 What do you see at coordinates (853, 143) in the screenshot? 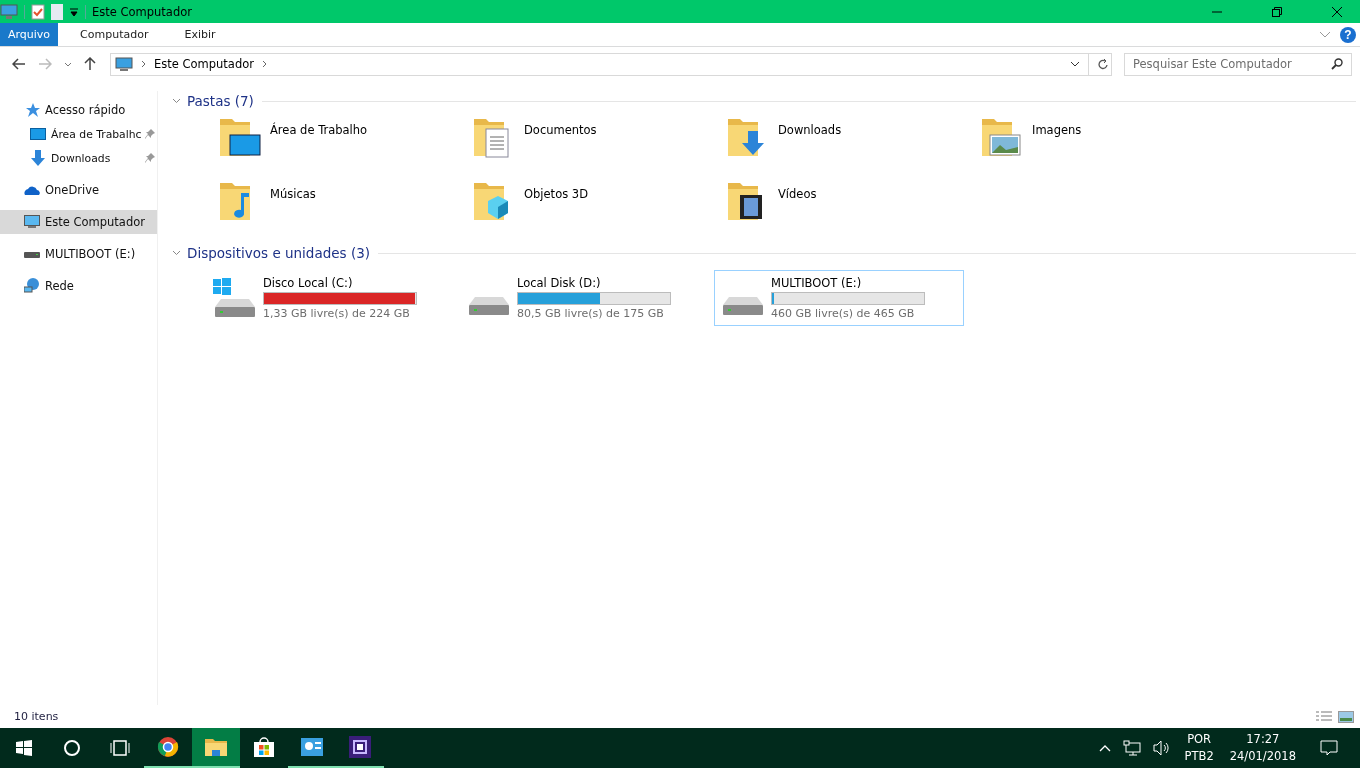
I see `folder-item: Downloads` at bounding box center [853, 143].